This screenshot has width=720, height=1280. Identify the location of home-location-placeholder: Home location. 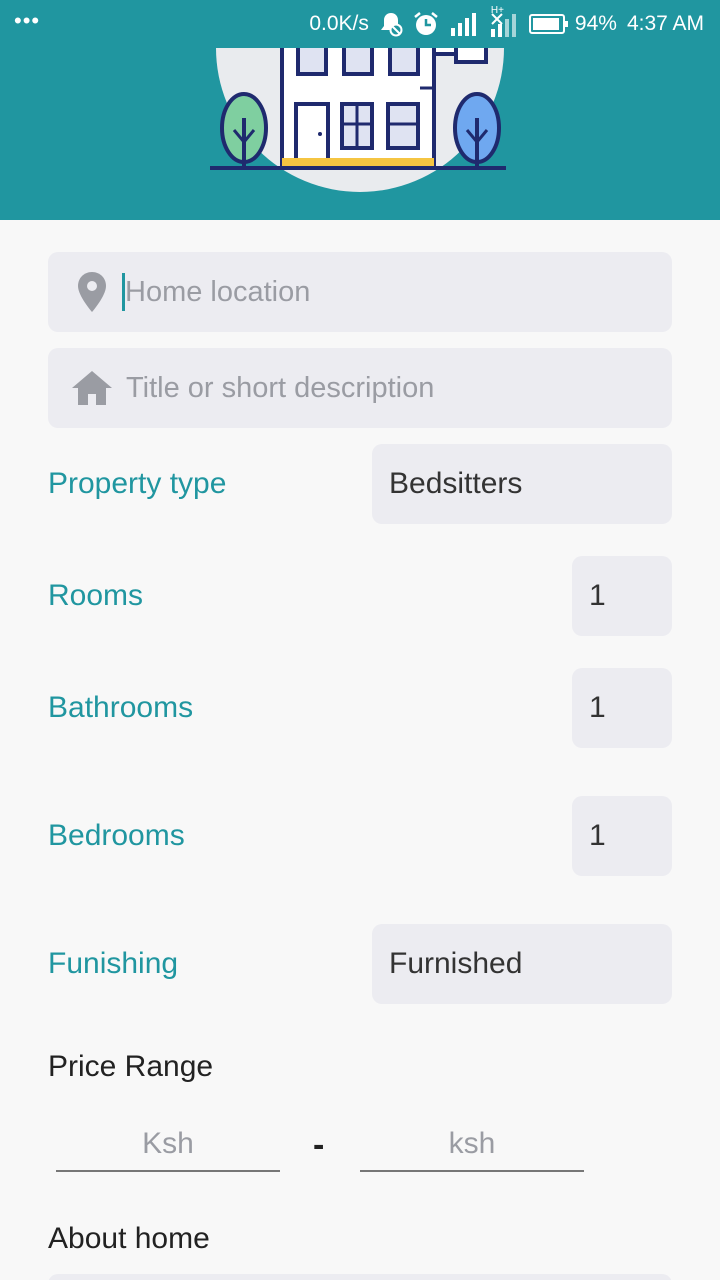
(218, 291).